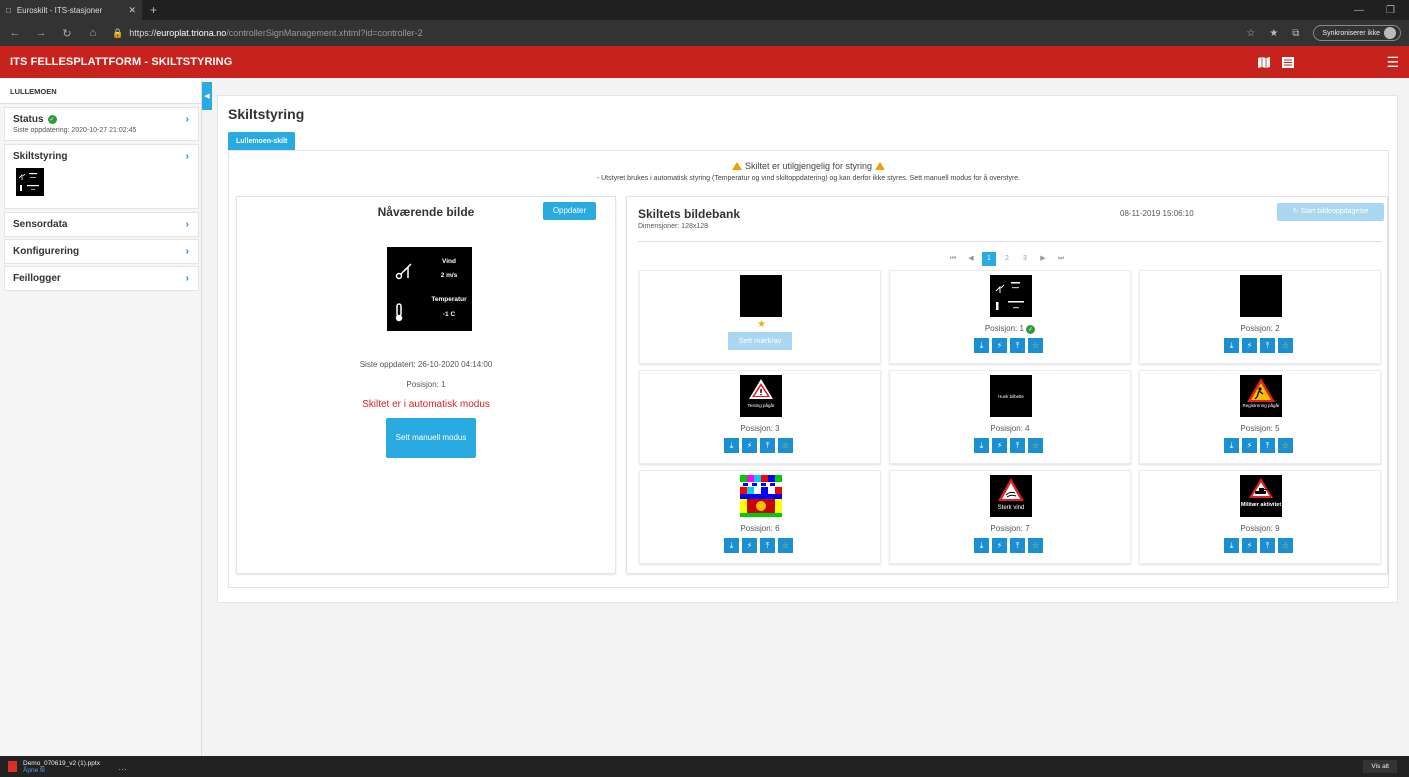 This screenshot has width=1409, height=777. I want to click on home-icon: ⌂, so click(93, 33).